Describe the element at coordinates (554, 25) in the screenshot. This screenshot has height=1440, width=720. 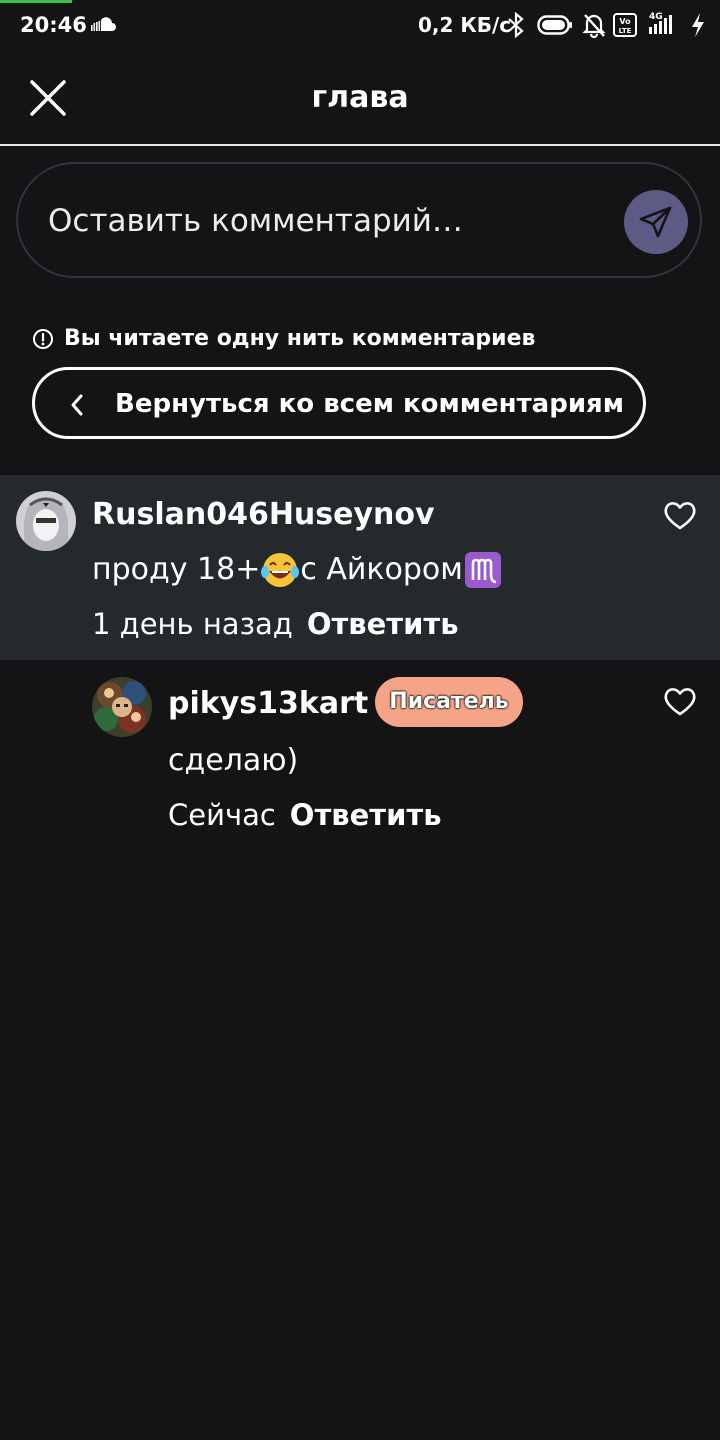
I see `battery-icon` at that location.